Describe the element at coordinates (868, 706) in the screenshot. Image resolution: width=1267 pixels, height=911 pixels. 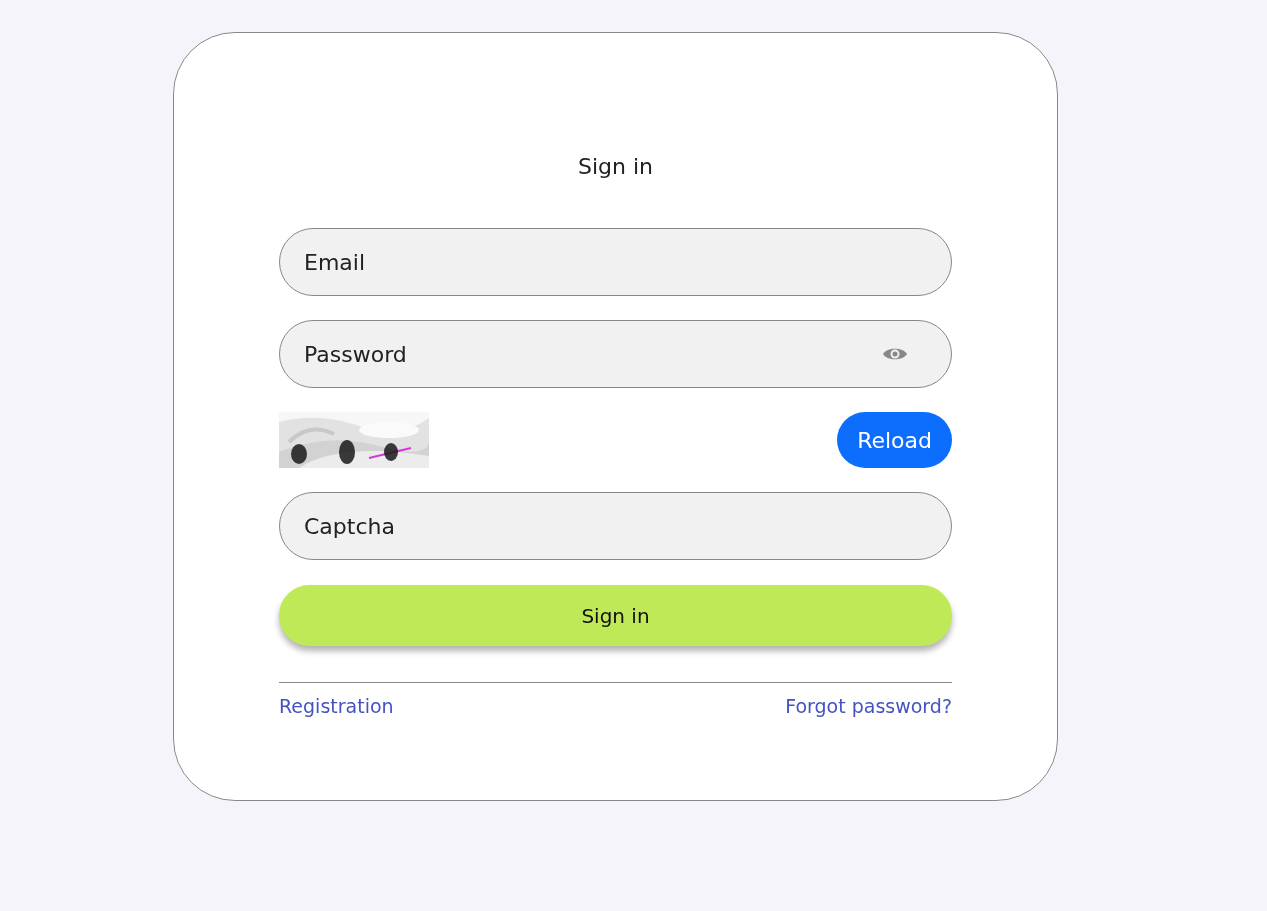
I see `forgot-password-link: Forgot password?` at that location.